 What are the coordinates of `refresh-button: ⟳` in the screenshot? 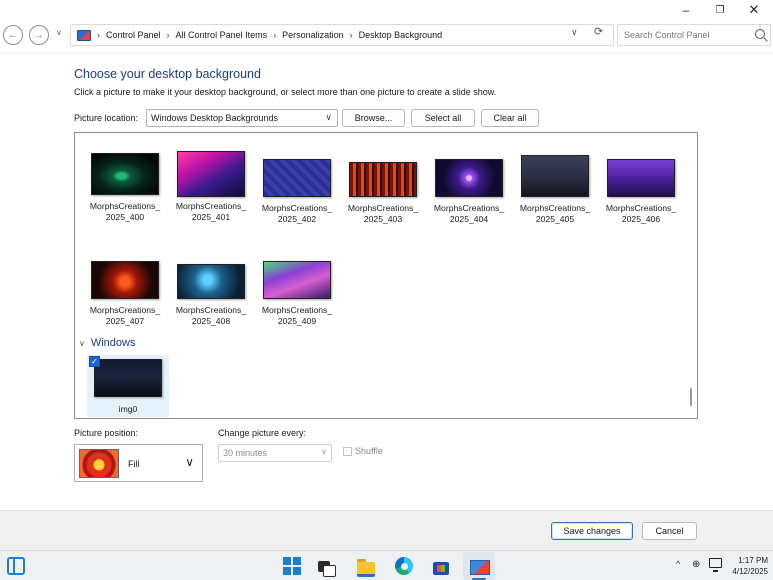 It's located at (598, 31).